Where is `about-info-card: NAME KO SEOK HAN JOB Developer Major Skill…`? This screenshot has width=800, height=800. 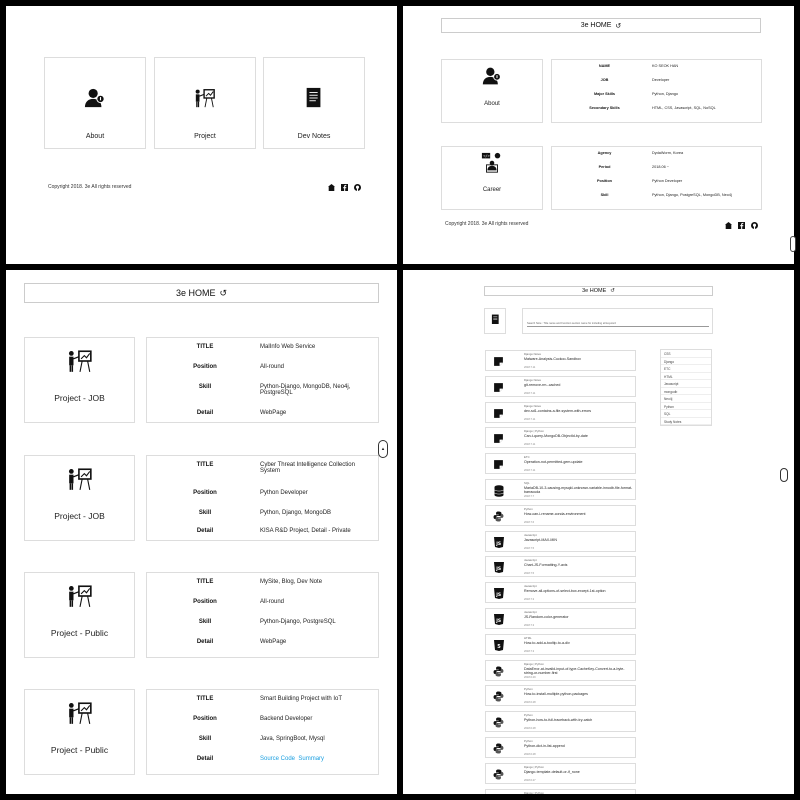 about-info-card: NAME KO SEOK HAN JOB Developer Major Skill… is located at coordinates (656, 91).